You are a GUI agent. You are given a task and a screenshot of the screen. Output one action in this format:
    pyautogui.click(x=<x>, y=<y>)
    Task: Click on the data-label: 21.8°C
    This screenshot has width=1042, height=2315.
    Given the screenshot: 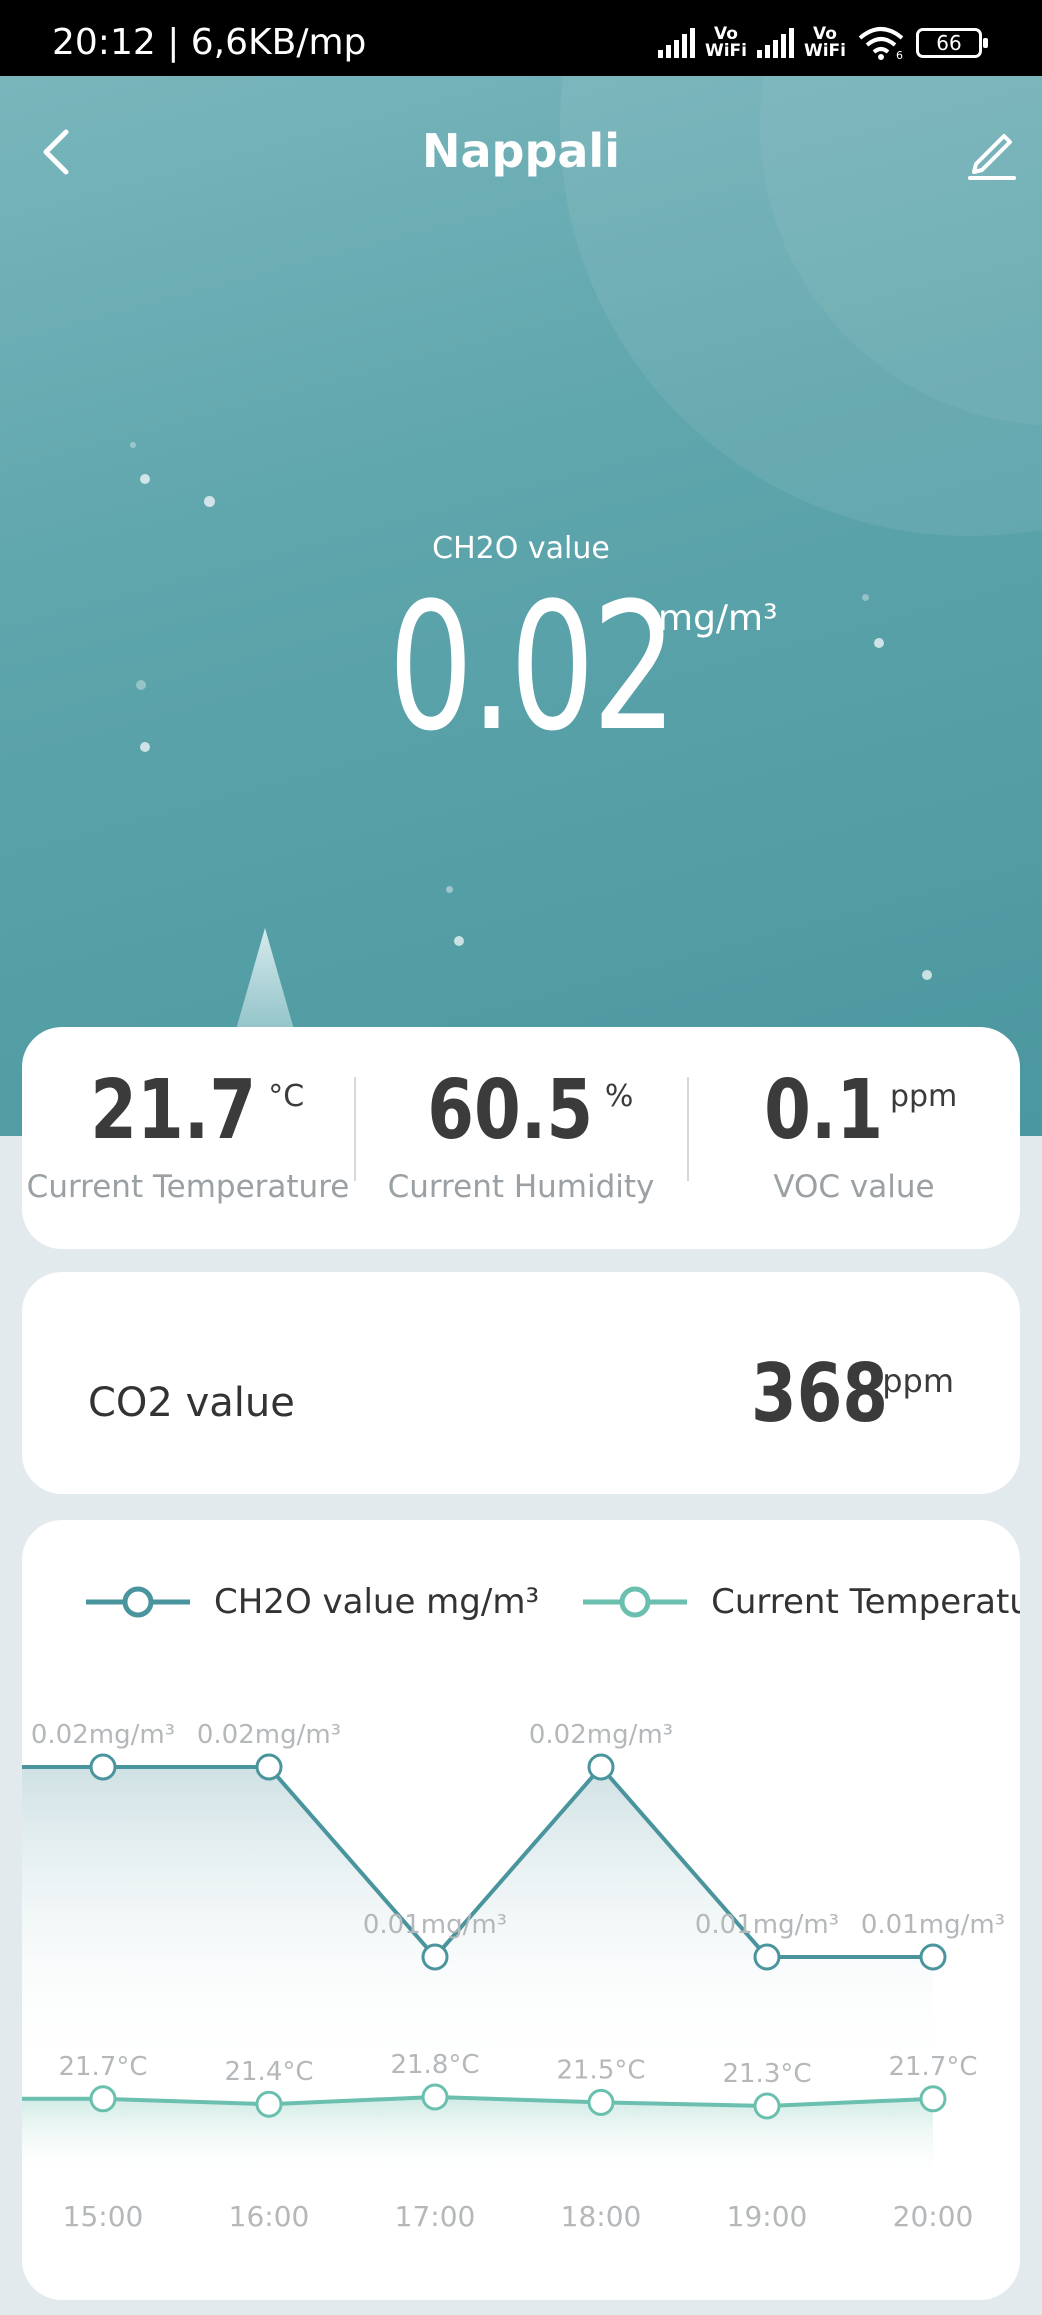 What is the action you would take?
    pyautogui.click(x=434, y=2065)
    